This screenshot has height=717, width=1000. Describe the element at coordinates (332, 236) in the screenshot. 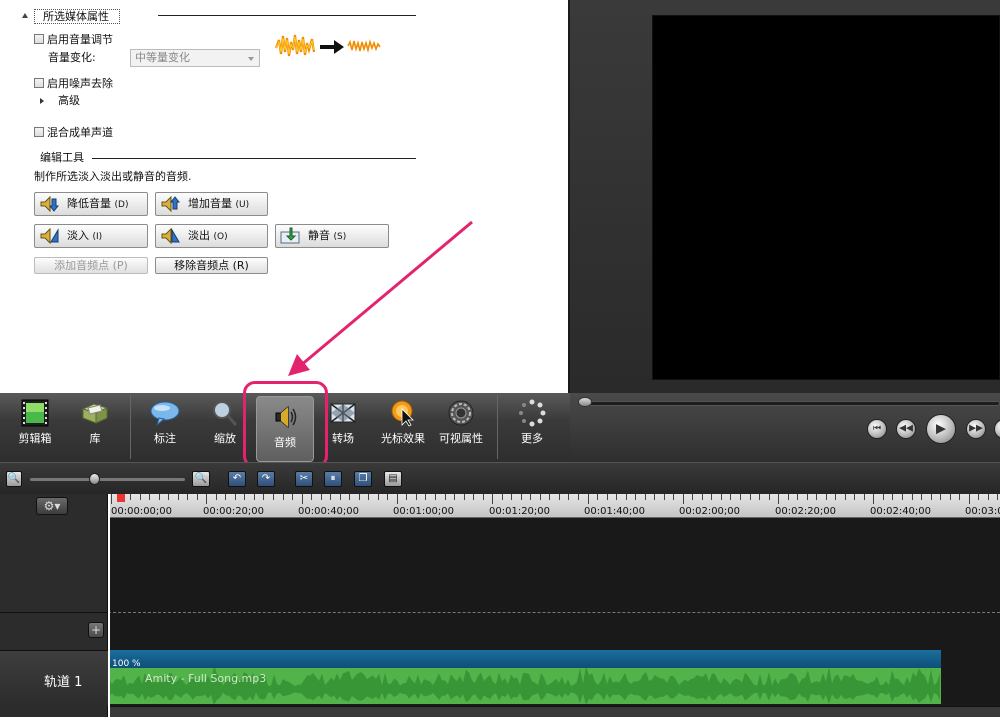

I see `silence-button: 静音 (S)` at that location.